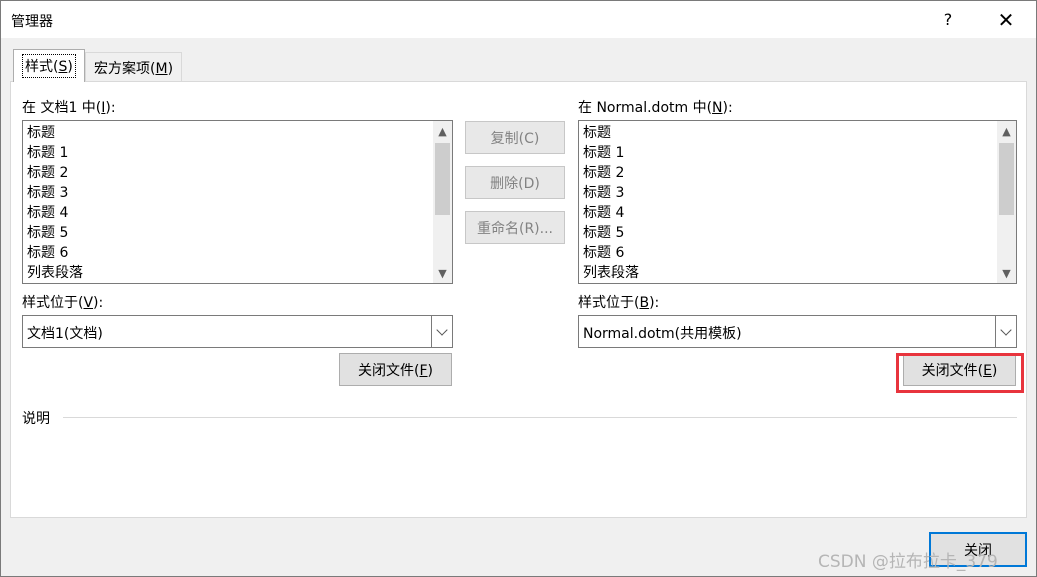 This screenshot has width=1037, height=577. I want to click on delete-button: 删除(D), so click(515, 182).